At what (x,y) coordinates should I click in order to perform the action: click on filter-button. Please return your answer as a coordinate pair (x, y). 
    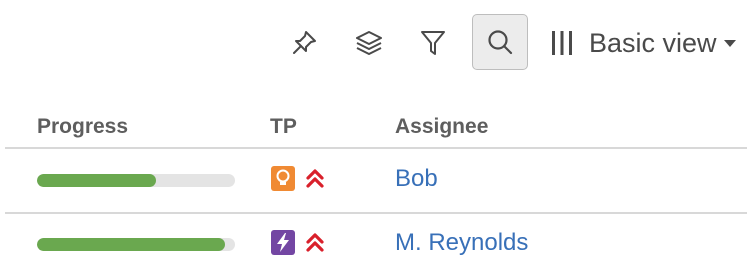
    Looking at the image, I should click on (433, 43).